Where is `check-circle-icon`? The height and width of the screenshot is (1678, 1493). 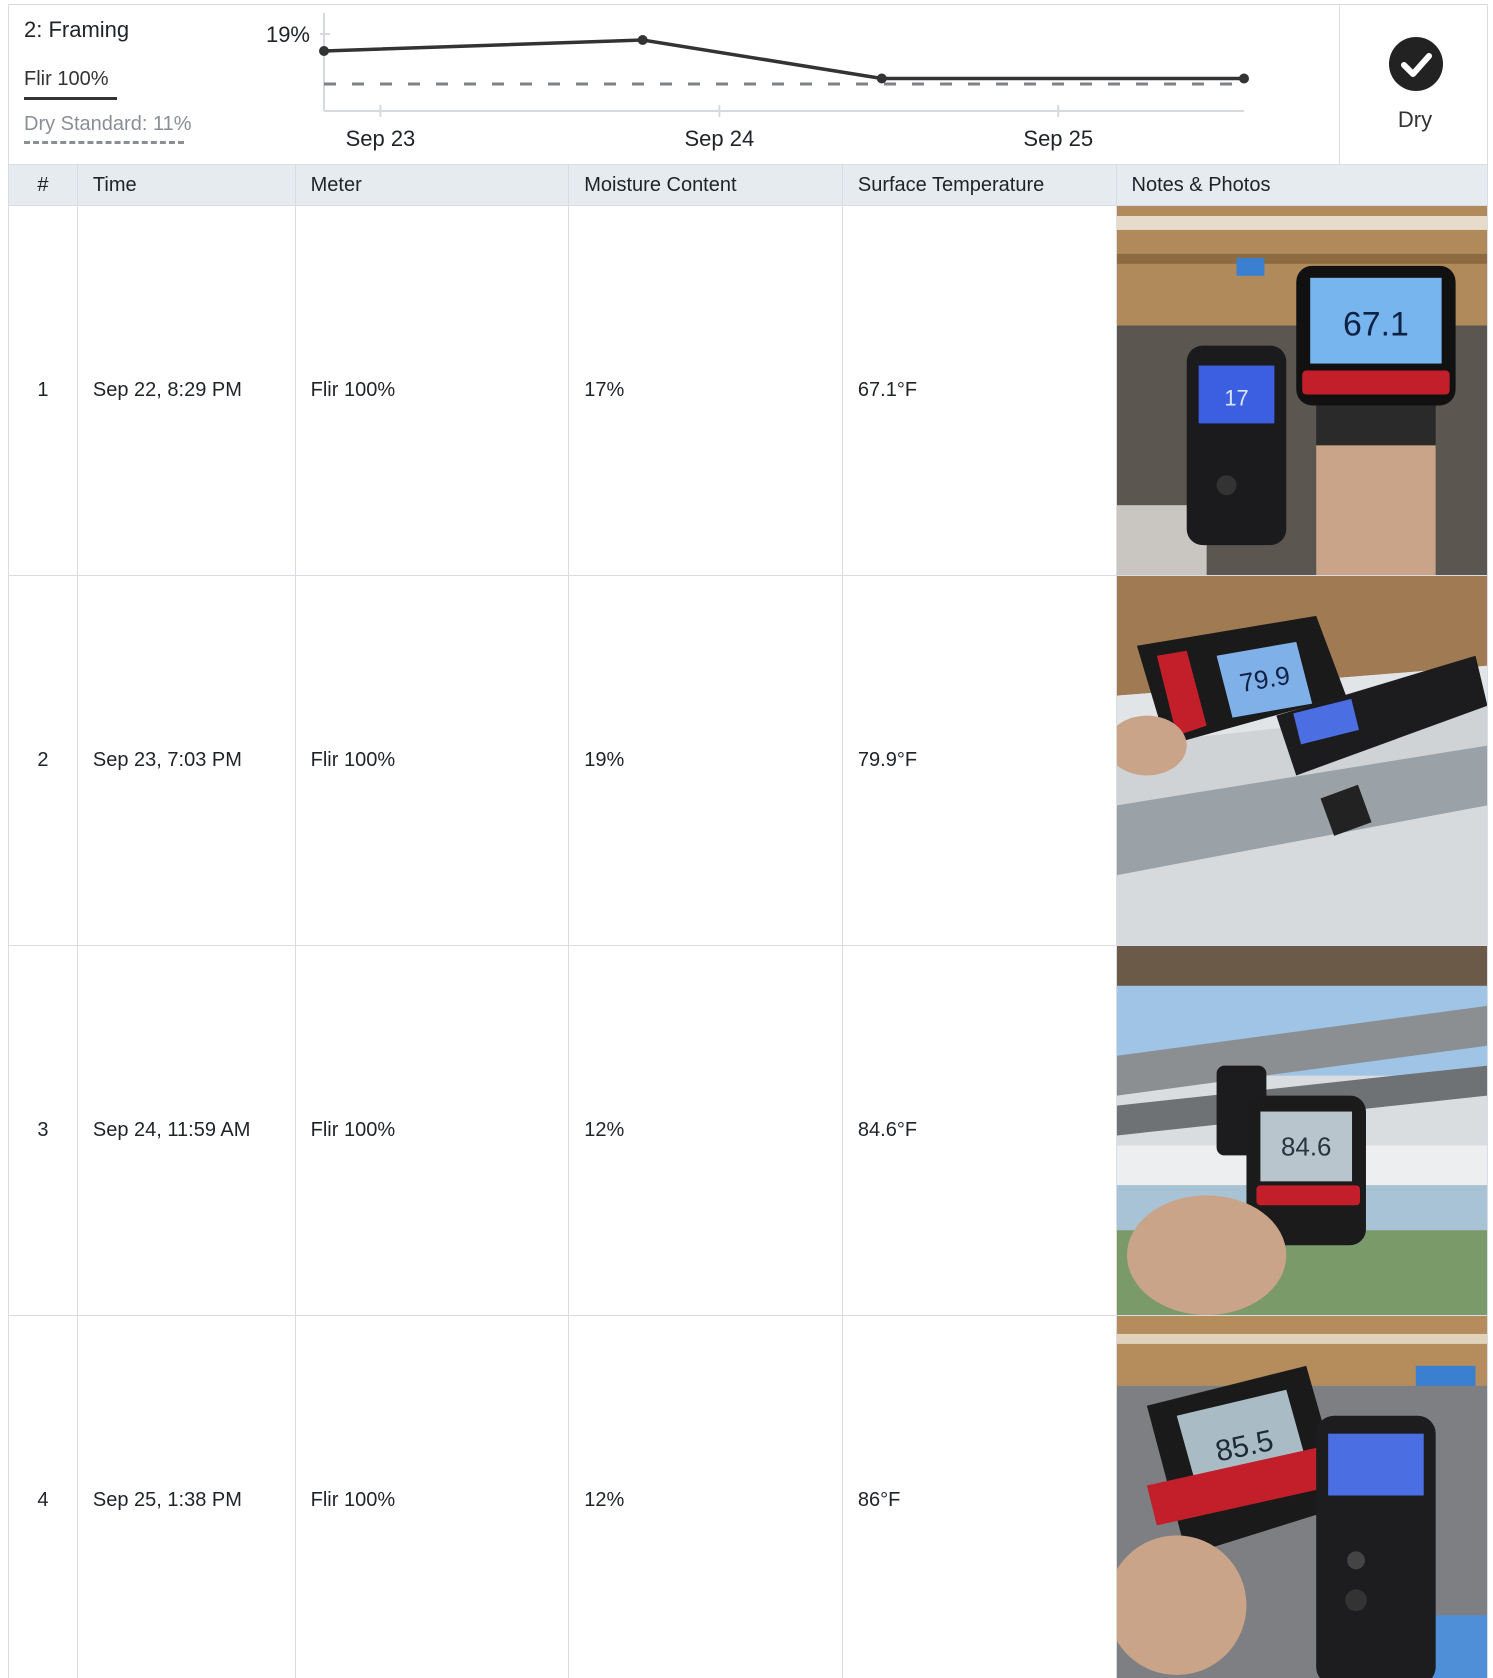 check-circle-icon is located at coordinates (1416, 64).